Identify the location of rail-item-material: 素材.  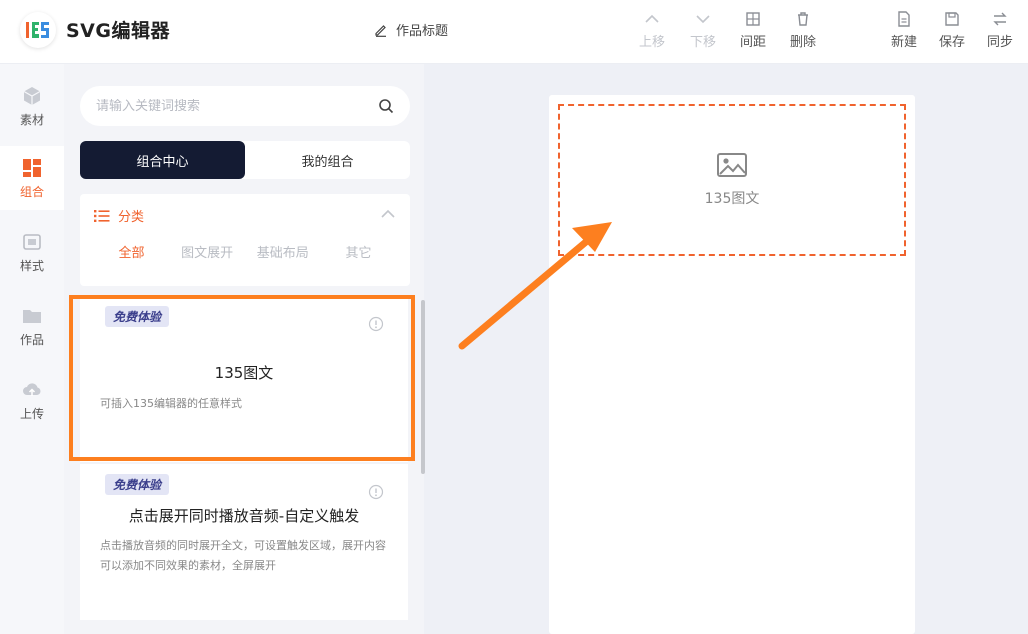
(32, 106).